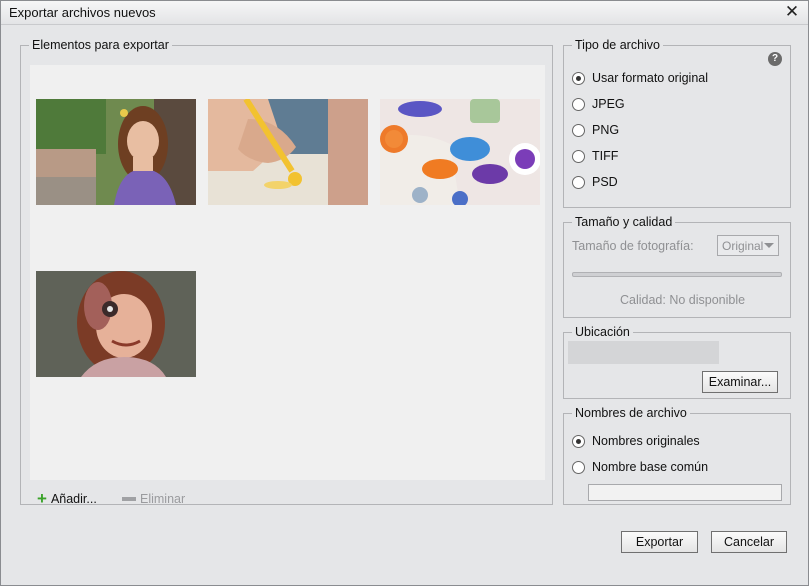 This screenshot has width=809, height=586. What do you see at coordinates (685, 492) in the screenshot?
I see `base-name-input` at bounding box center [685, 492].